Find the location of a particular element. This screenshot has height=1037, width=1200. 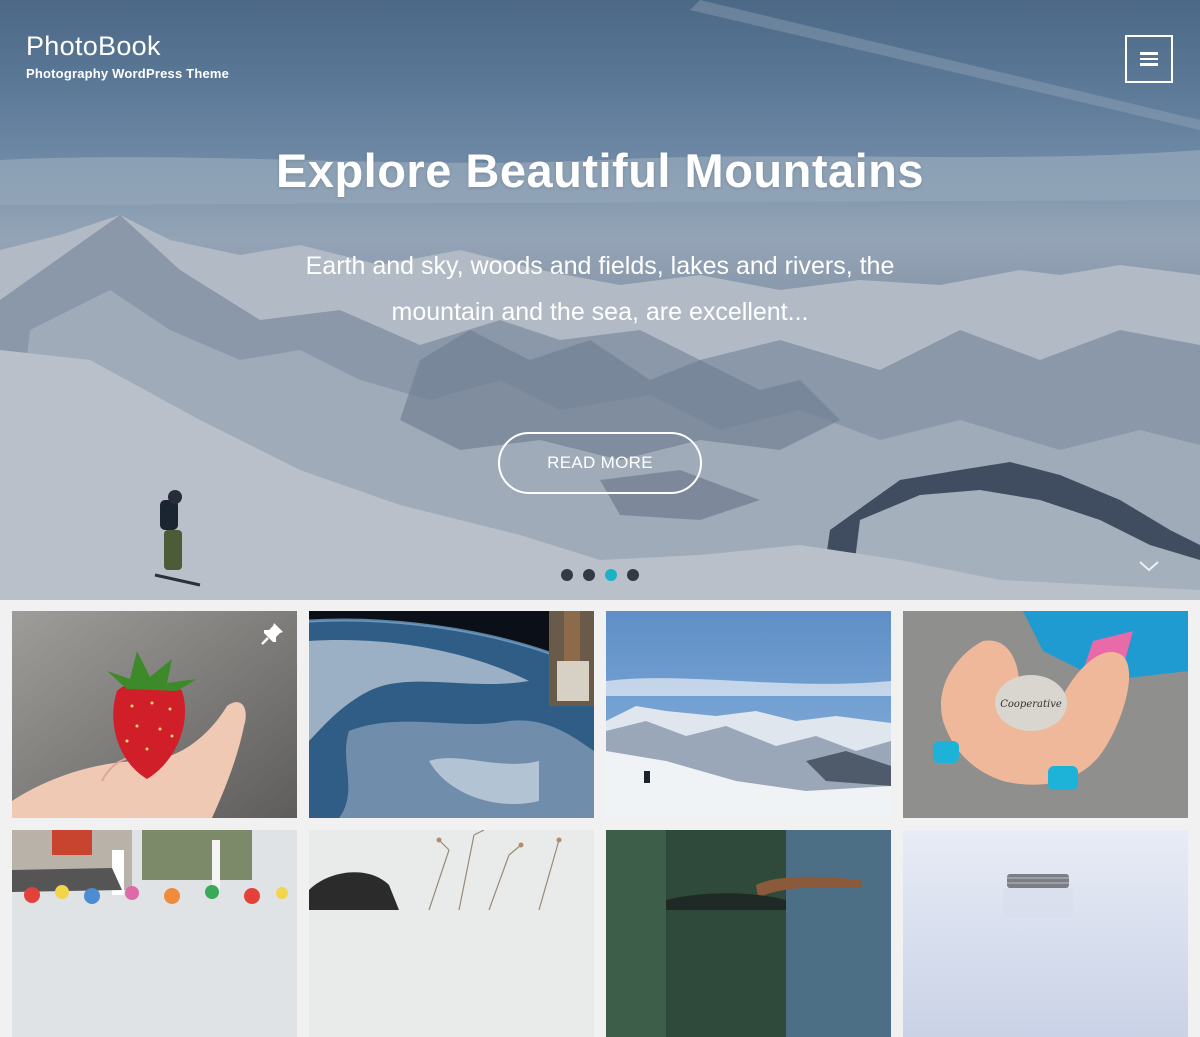

grid-tile-cooperative: Cooperative is located at coordinates (1045, 714).